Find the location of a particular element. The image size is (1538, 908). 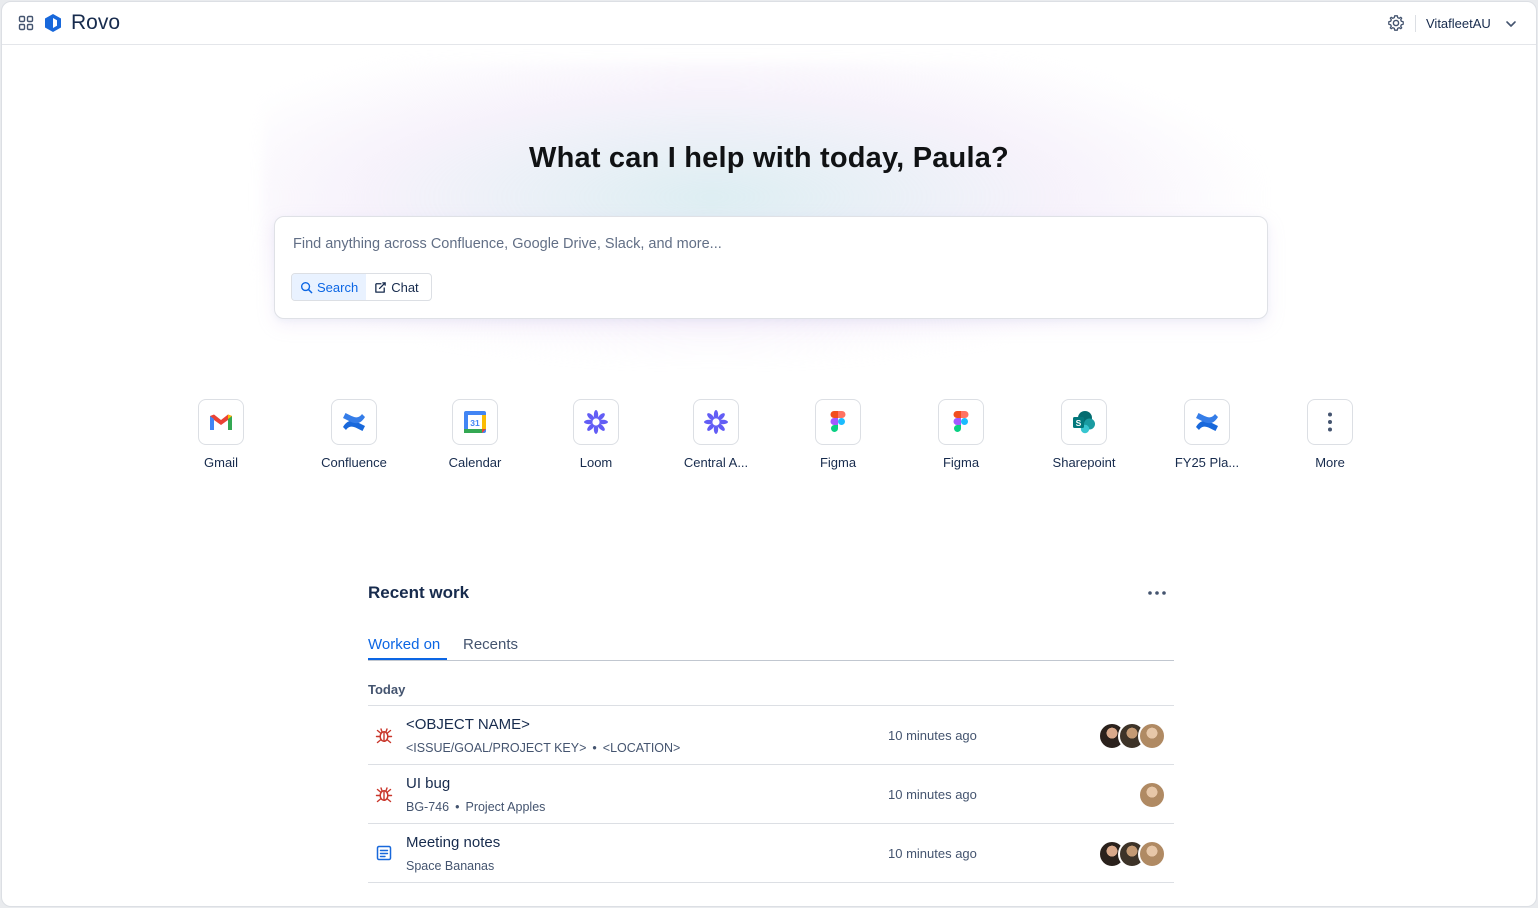

app-label: Calendar is located at coordinates (475, 462).